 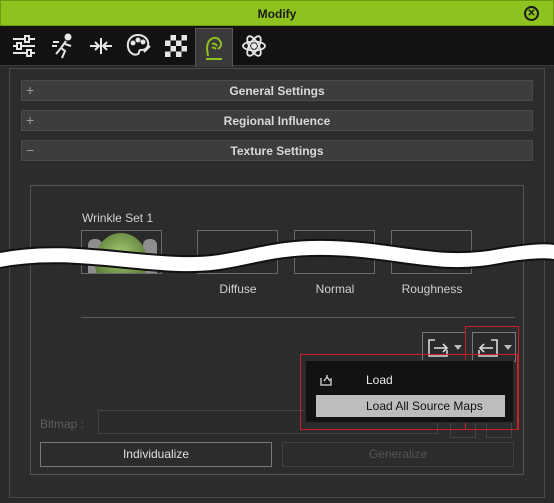 What do you see at coordinates (326, 380) in the screenshot?
I see `load-folder-icon` at bounding box center [326, 380].